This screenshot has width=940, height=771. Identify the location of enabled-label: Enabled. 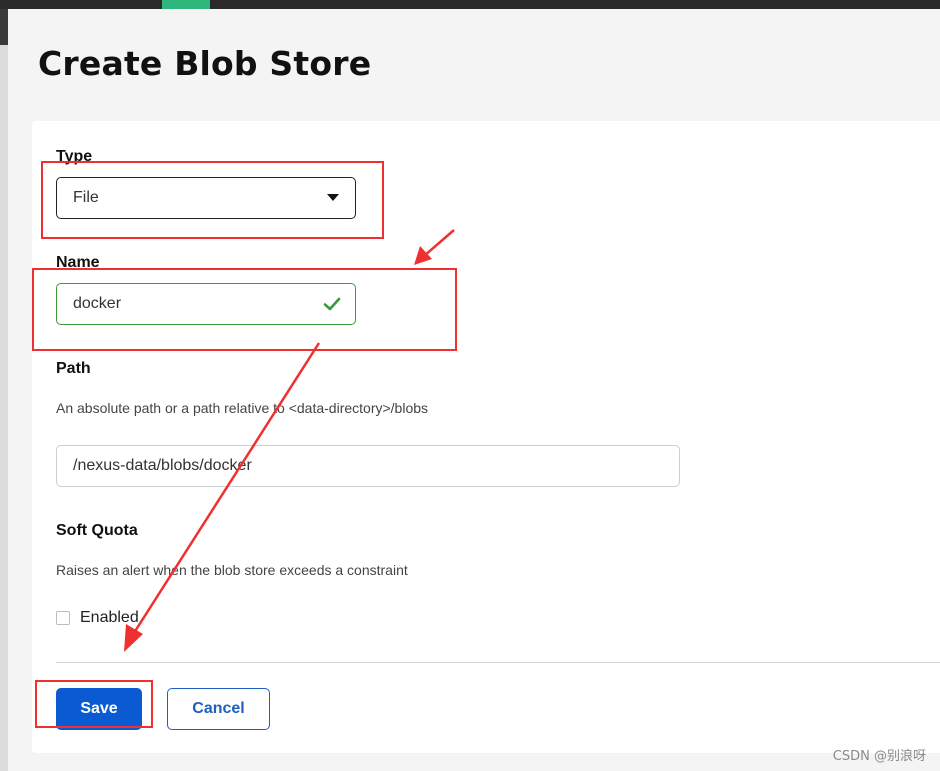
(109, 618).